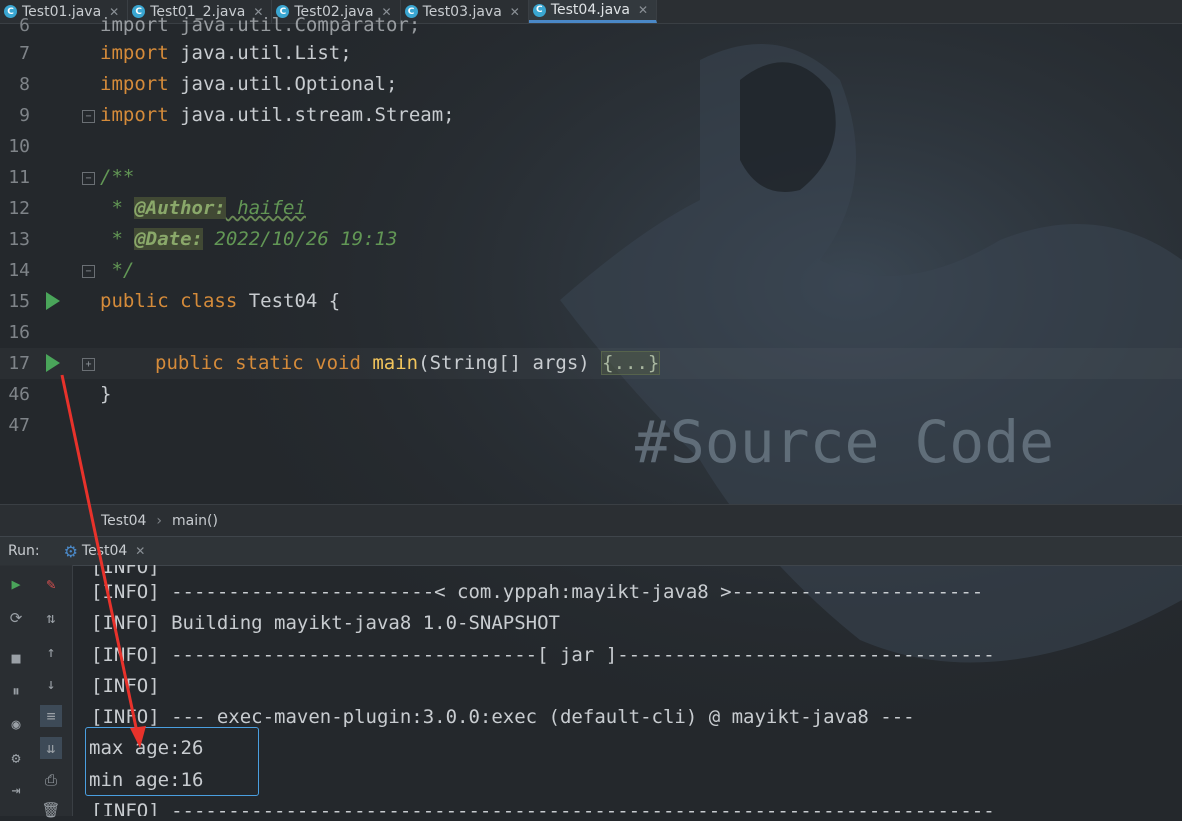  Describe the element at coordinates (157, 208) in the screenshot. I see `code-line: 12 * @Author: haifei` at that location.